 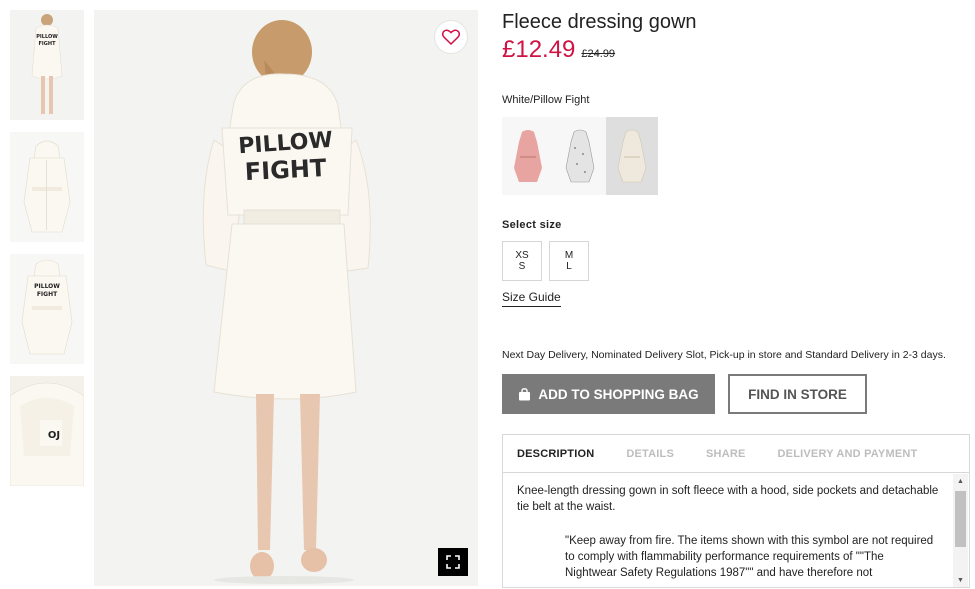 I want to click on favourite-button, so click(x=451, y=37).